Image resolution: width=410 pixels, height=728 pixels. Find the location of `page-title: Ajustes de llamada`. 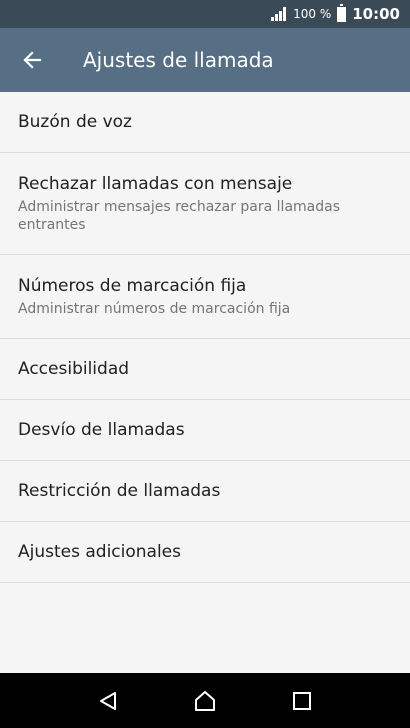

page-title: Ajustes de llamada is located at coordinates (178, 60).